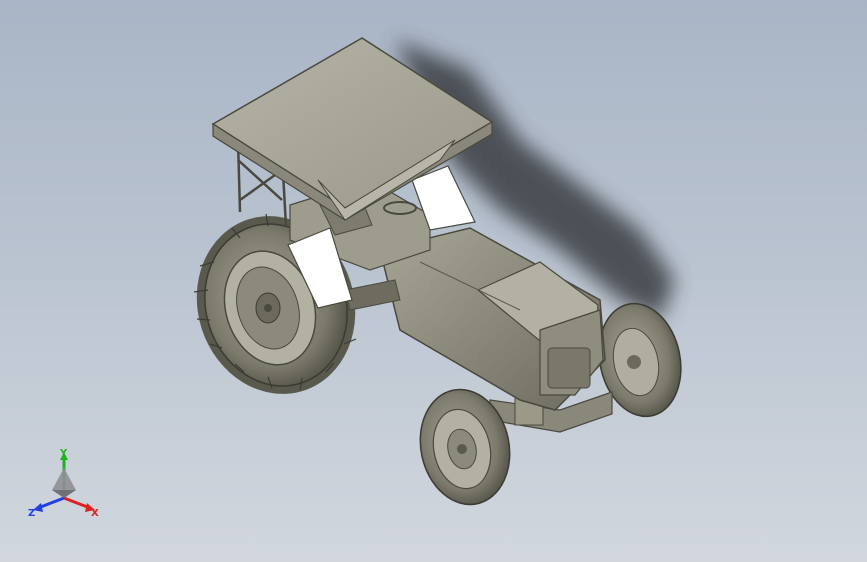 This screenshot has width=867, height=562. I want to click on x-axis-line, so click(77, 503).